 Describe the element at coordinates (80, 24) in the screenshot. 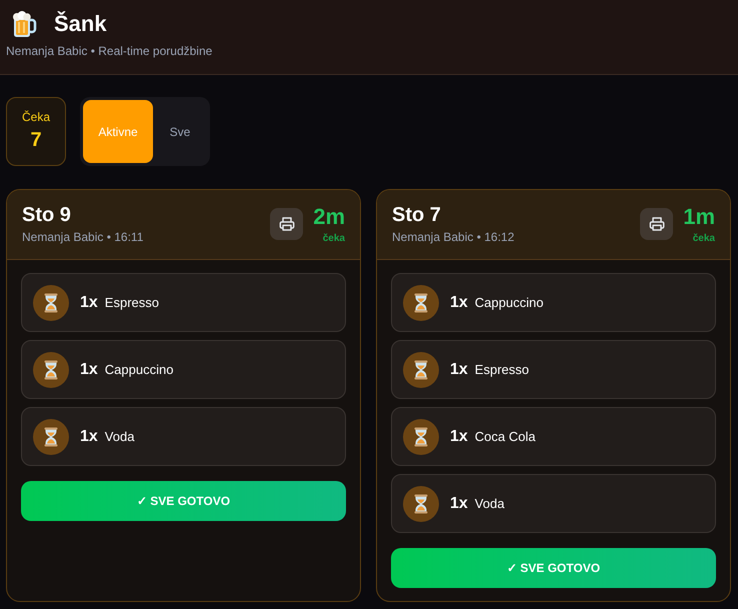

I see `app-title: Šank` at that location.